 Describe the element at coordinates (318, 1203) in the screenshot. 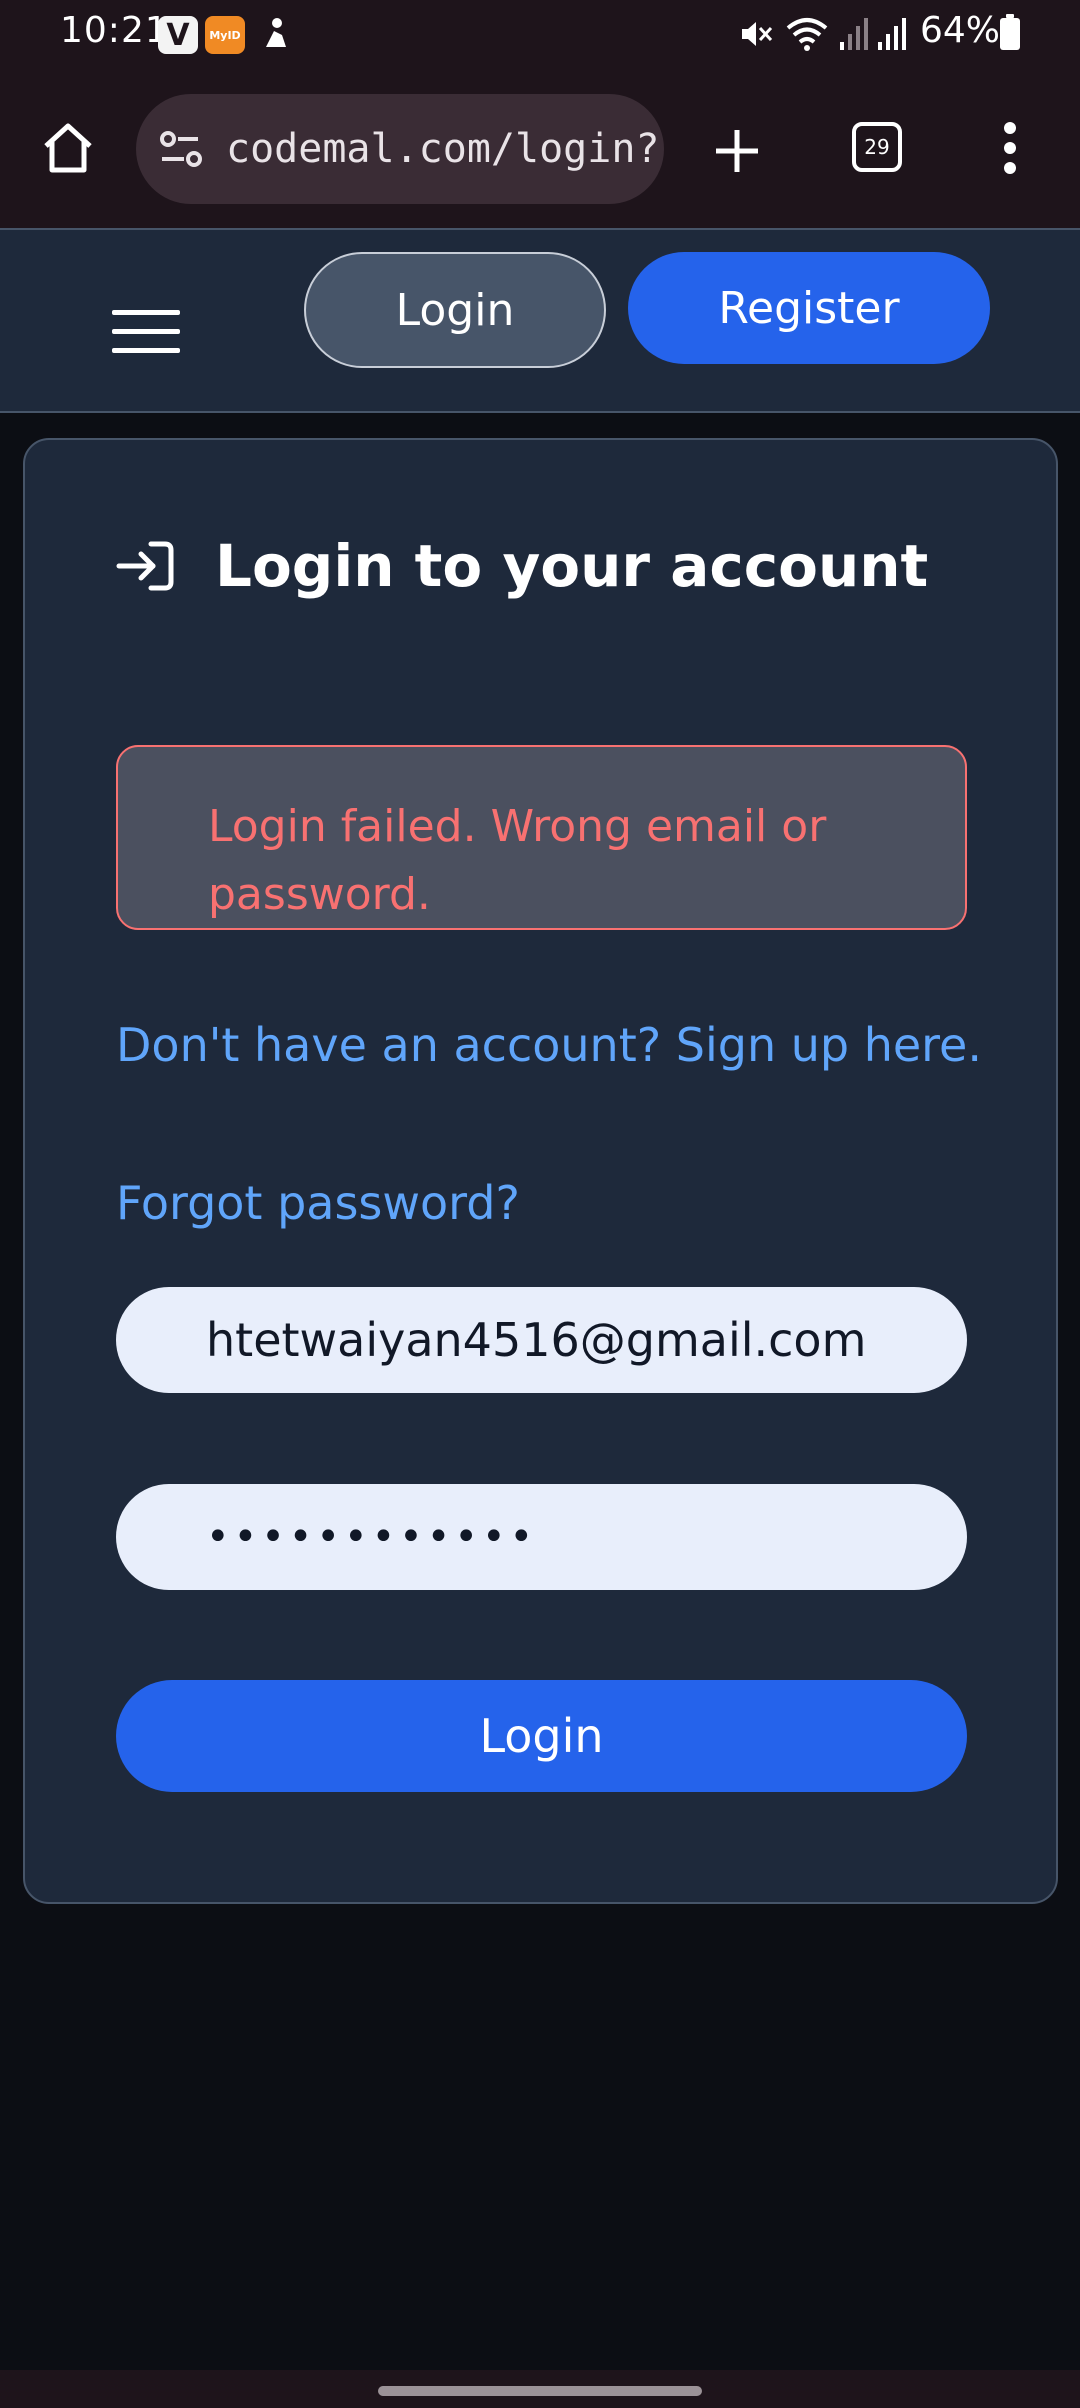

I see `forgot-password-link: Forgot password?` at that location.